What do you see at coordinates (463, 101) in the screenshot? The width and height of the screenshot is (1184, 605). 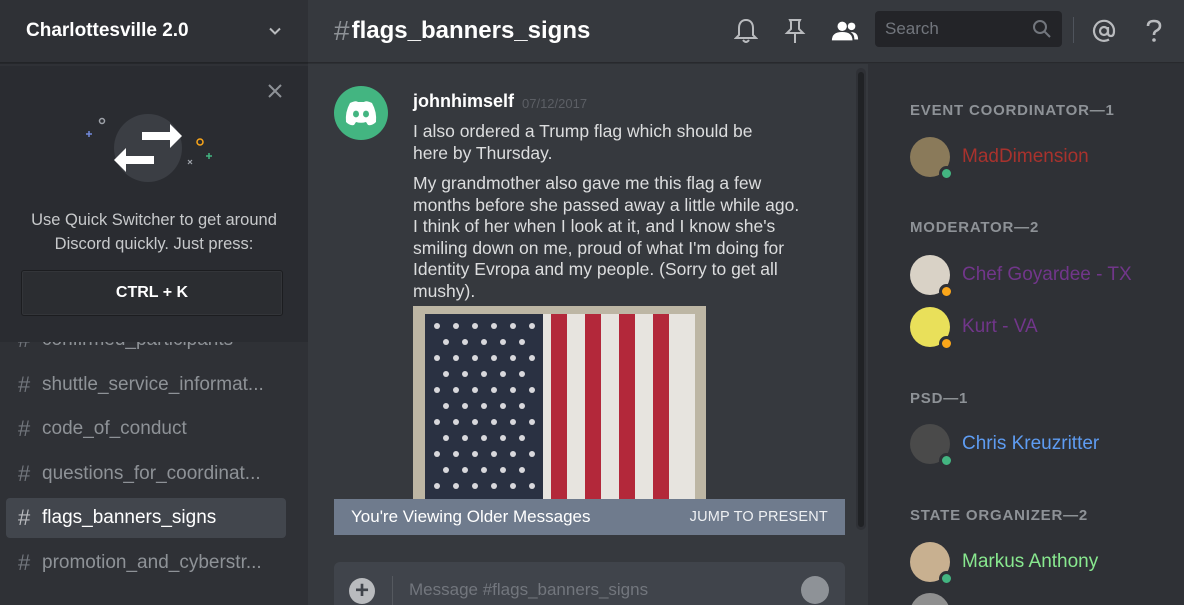 I see `message-author: johnhimself` at bounding box center [463, 101].